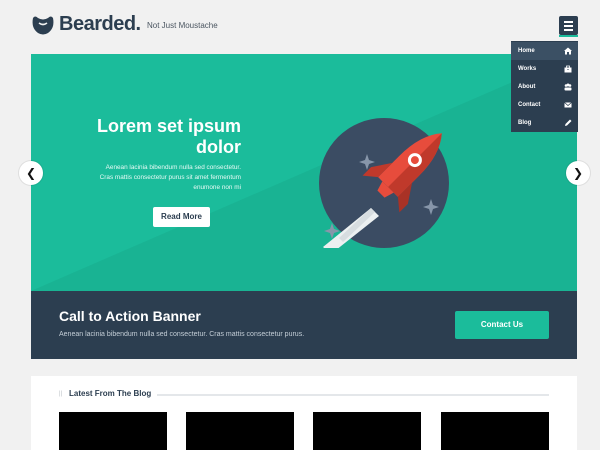 Image resolution: width=600 pixels, height=450 pixels. What do you see at coordinates (568, 69) in the screenshot?
I see `briefcase-icon` at bounding box center [568, 69].